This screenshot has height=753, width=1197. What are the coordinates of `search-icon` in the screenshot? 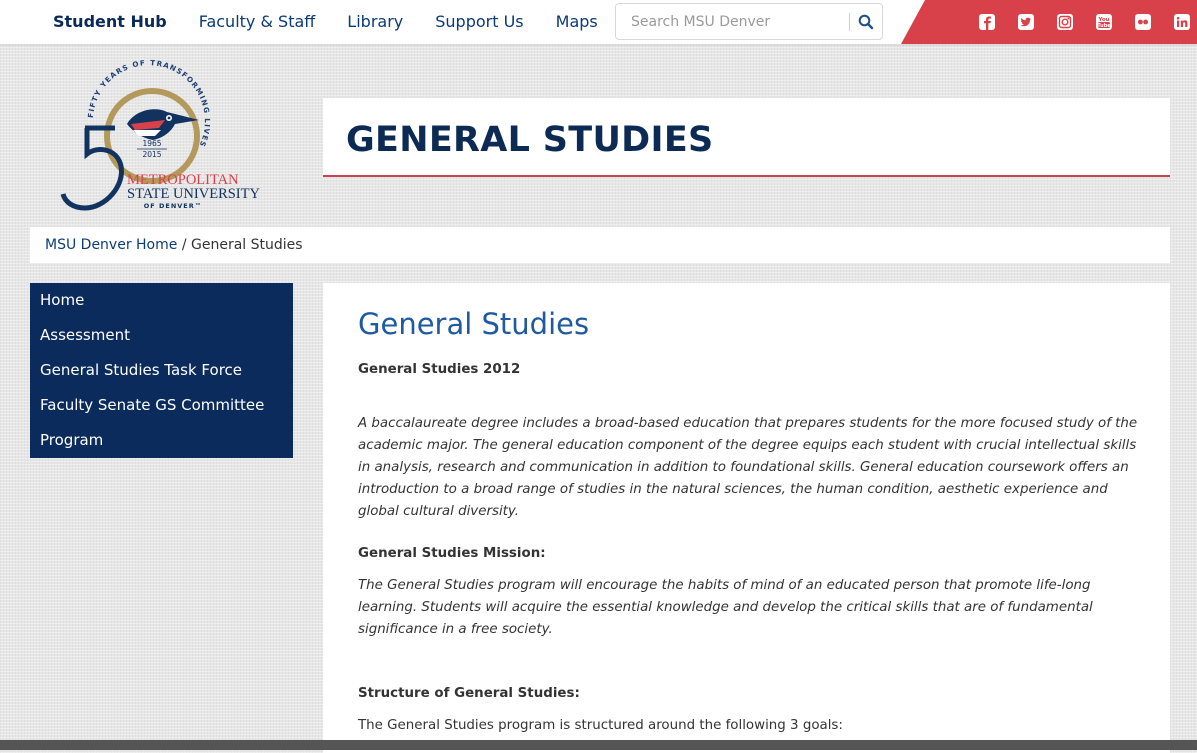 It's located at (866, 22).